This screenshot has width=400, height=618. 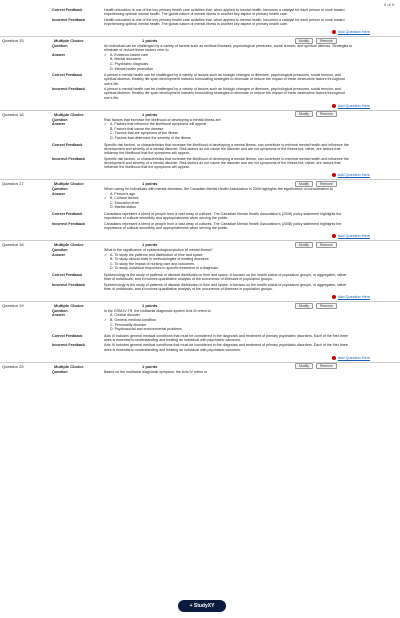 What do you see at coordinates (148, 329) in the screenshot?
I see `option-text: Psychosocial and environmental problems` at bounding box center [148, 329].